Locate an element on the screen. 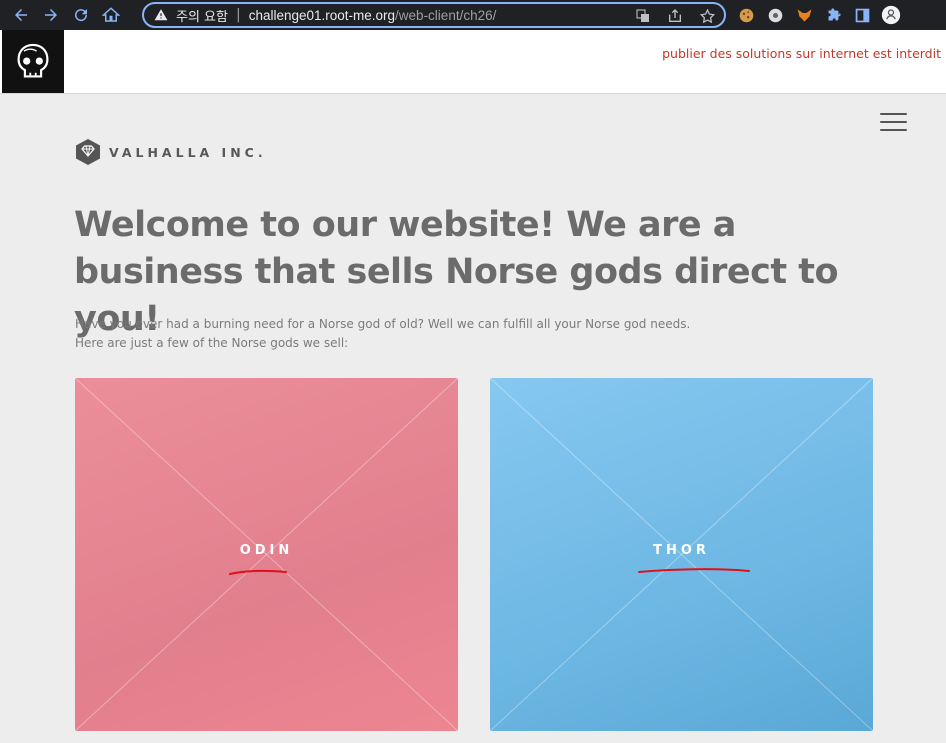 The width and height of the screenshot is (946, 743). hamburger-menu-icon is located at coordinates (893, 122).